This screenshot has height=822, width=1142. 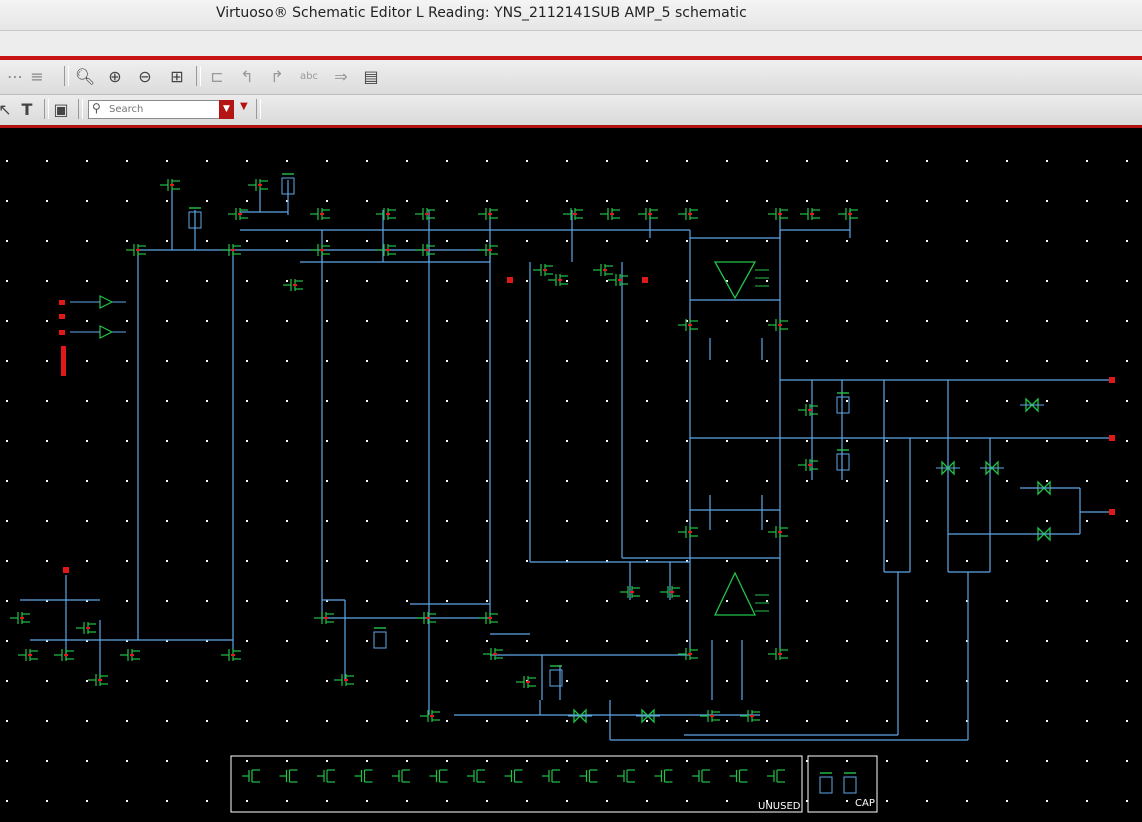 What do you see at coordinates (198, 76) in the screenshot?
I see `toolbar-separator` at bounding box center [198, 76].